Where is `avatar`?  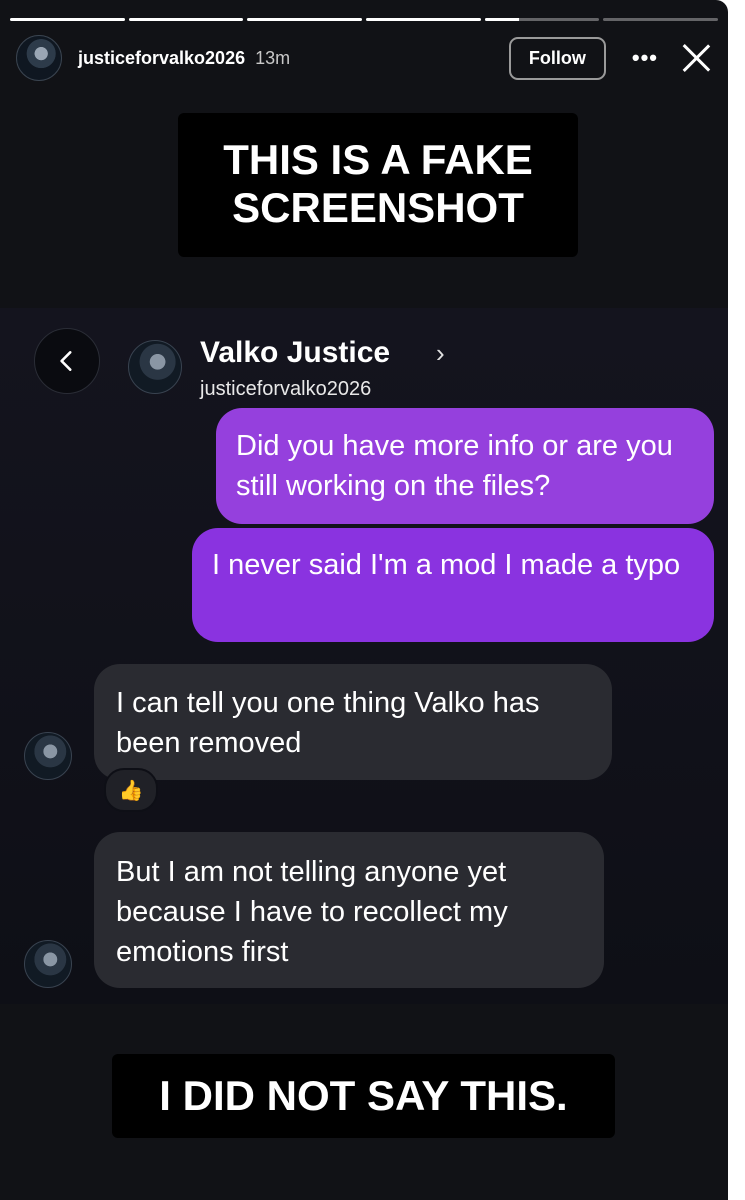
avatar is located at coordinates (39, 58).